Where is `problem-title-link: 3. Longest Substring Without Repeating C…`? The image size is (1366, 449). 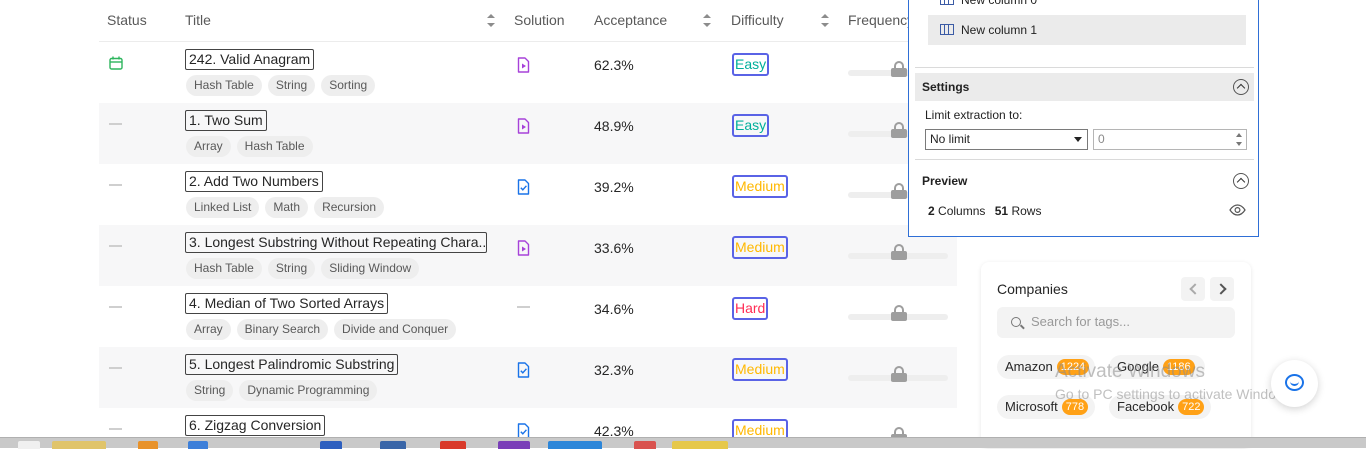
problem-title-link: 3. Longest Substring Without Repeating C… is located at coordinates (336, 242).